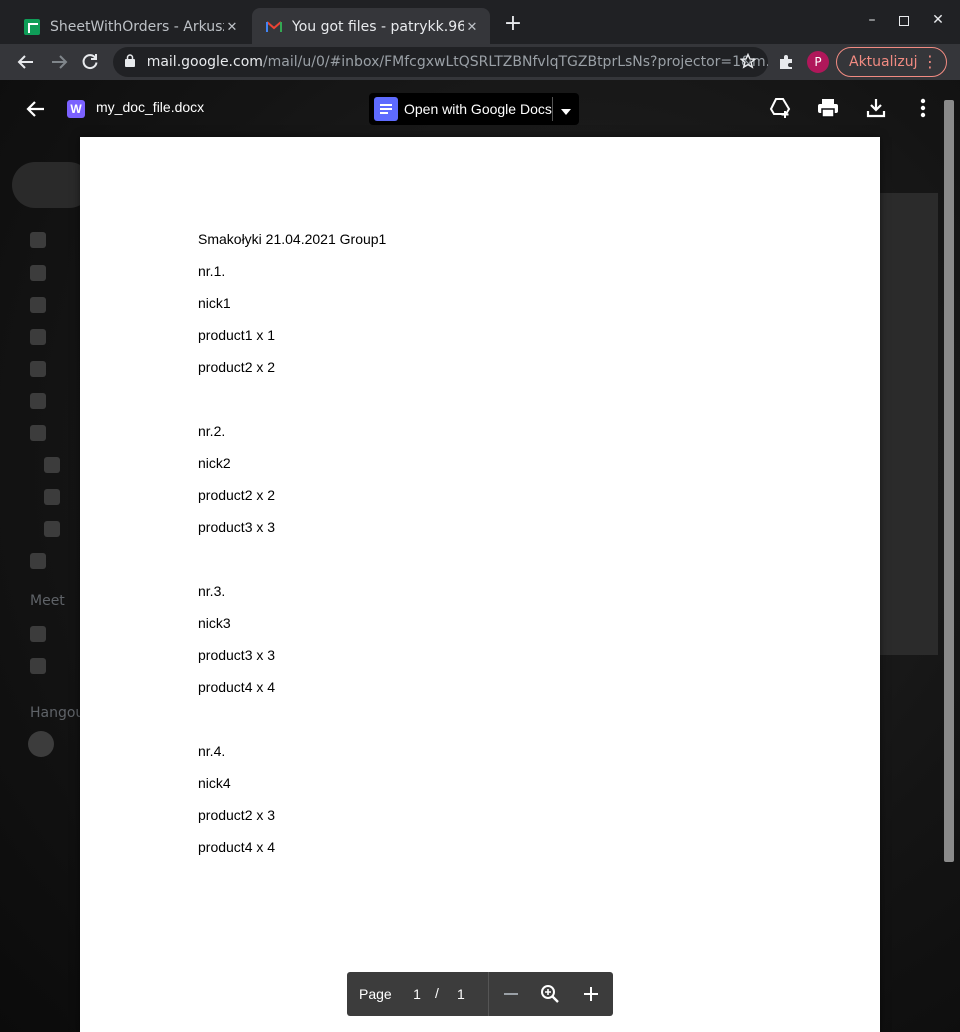 Image resolution: width=960 pixels, height=1032 pixels. Describe the element at coordinates (52, 529) in the screenshot. I see `tag-icon` at that location.